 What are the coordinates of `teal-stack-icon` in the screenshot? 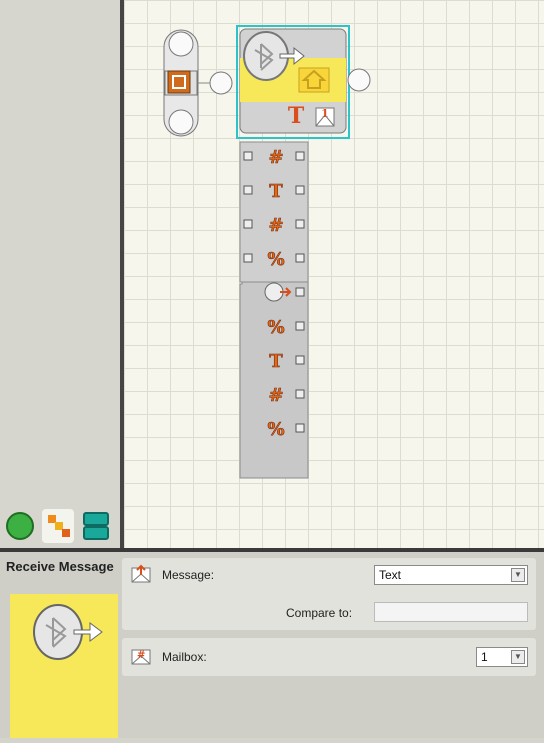 It's located at (96, 526).